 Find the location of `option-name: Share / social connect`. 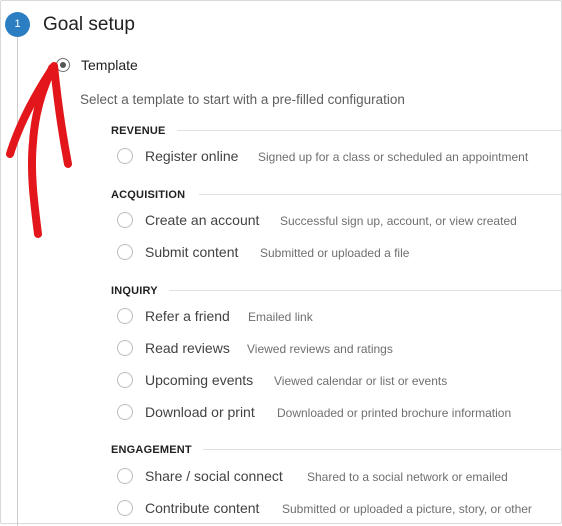

option-name: Share / social connect is located at coordinates (214, 476).